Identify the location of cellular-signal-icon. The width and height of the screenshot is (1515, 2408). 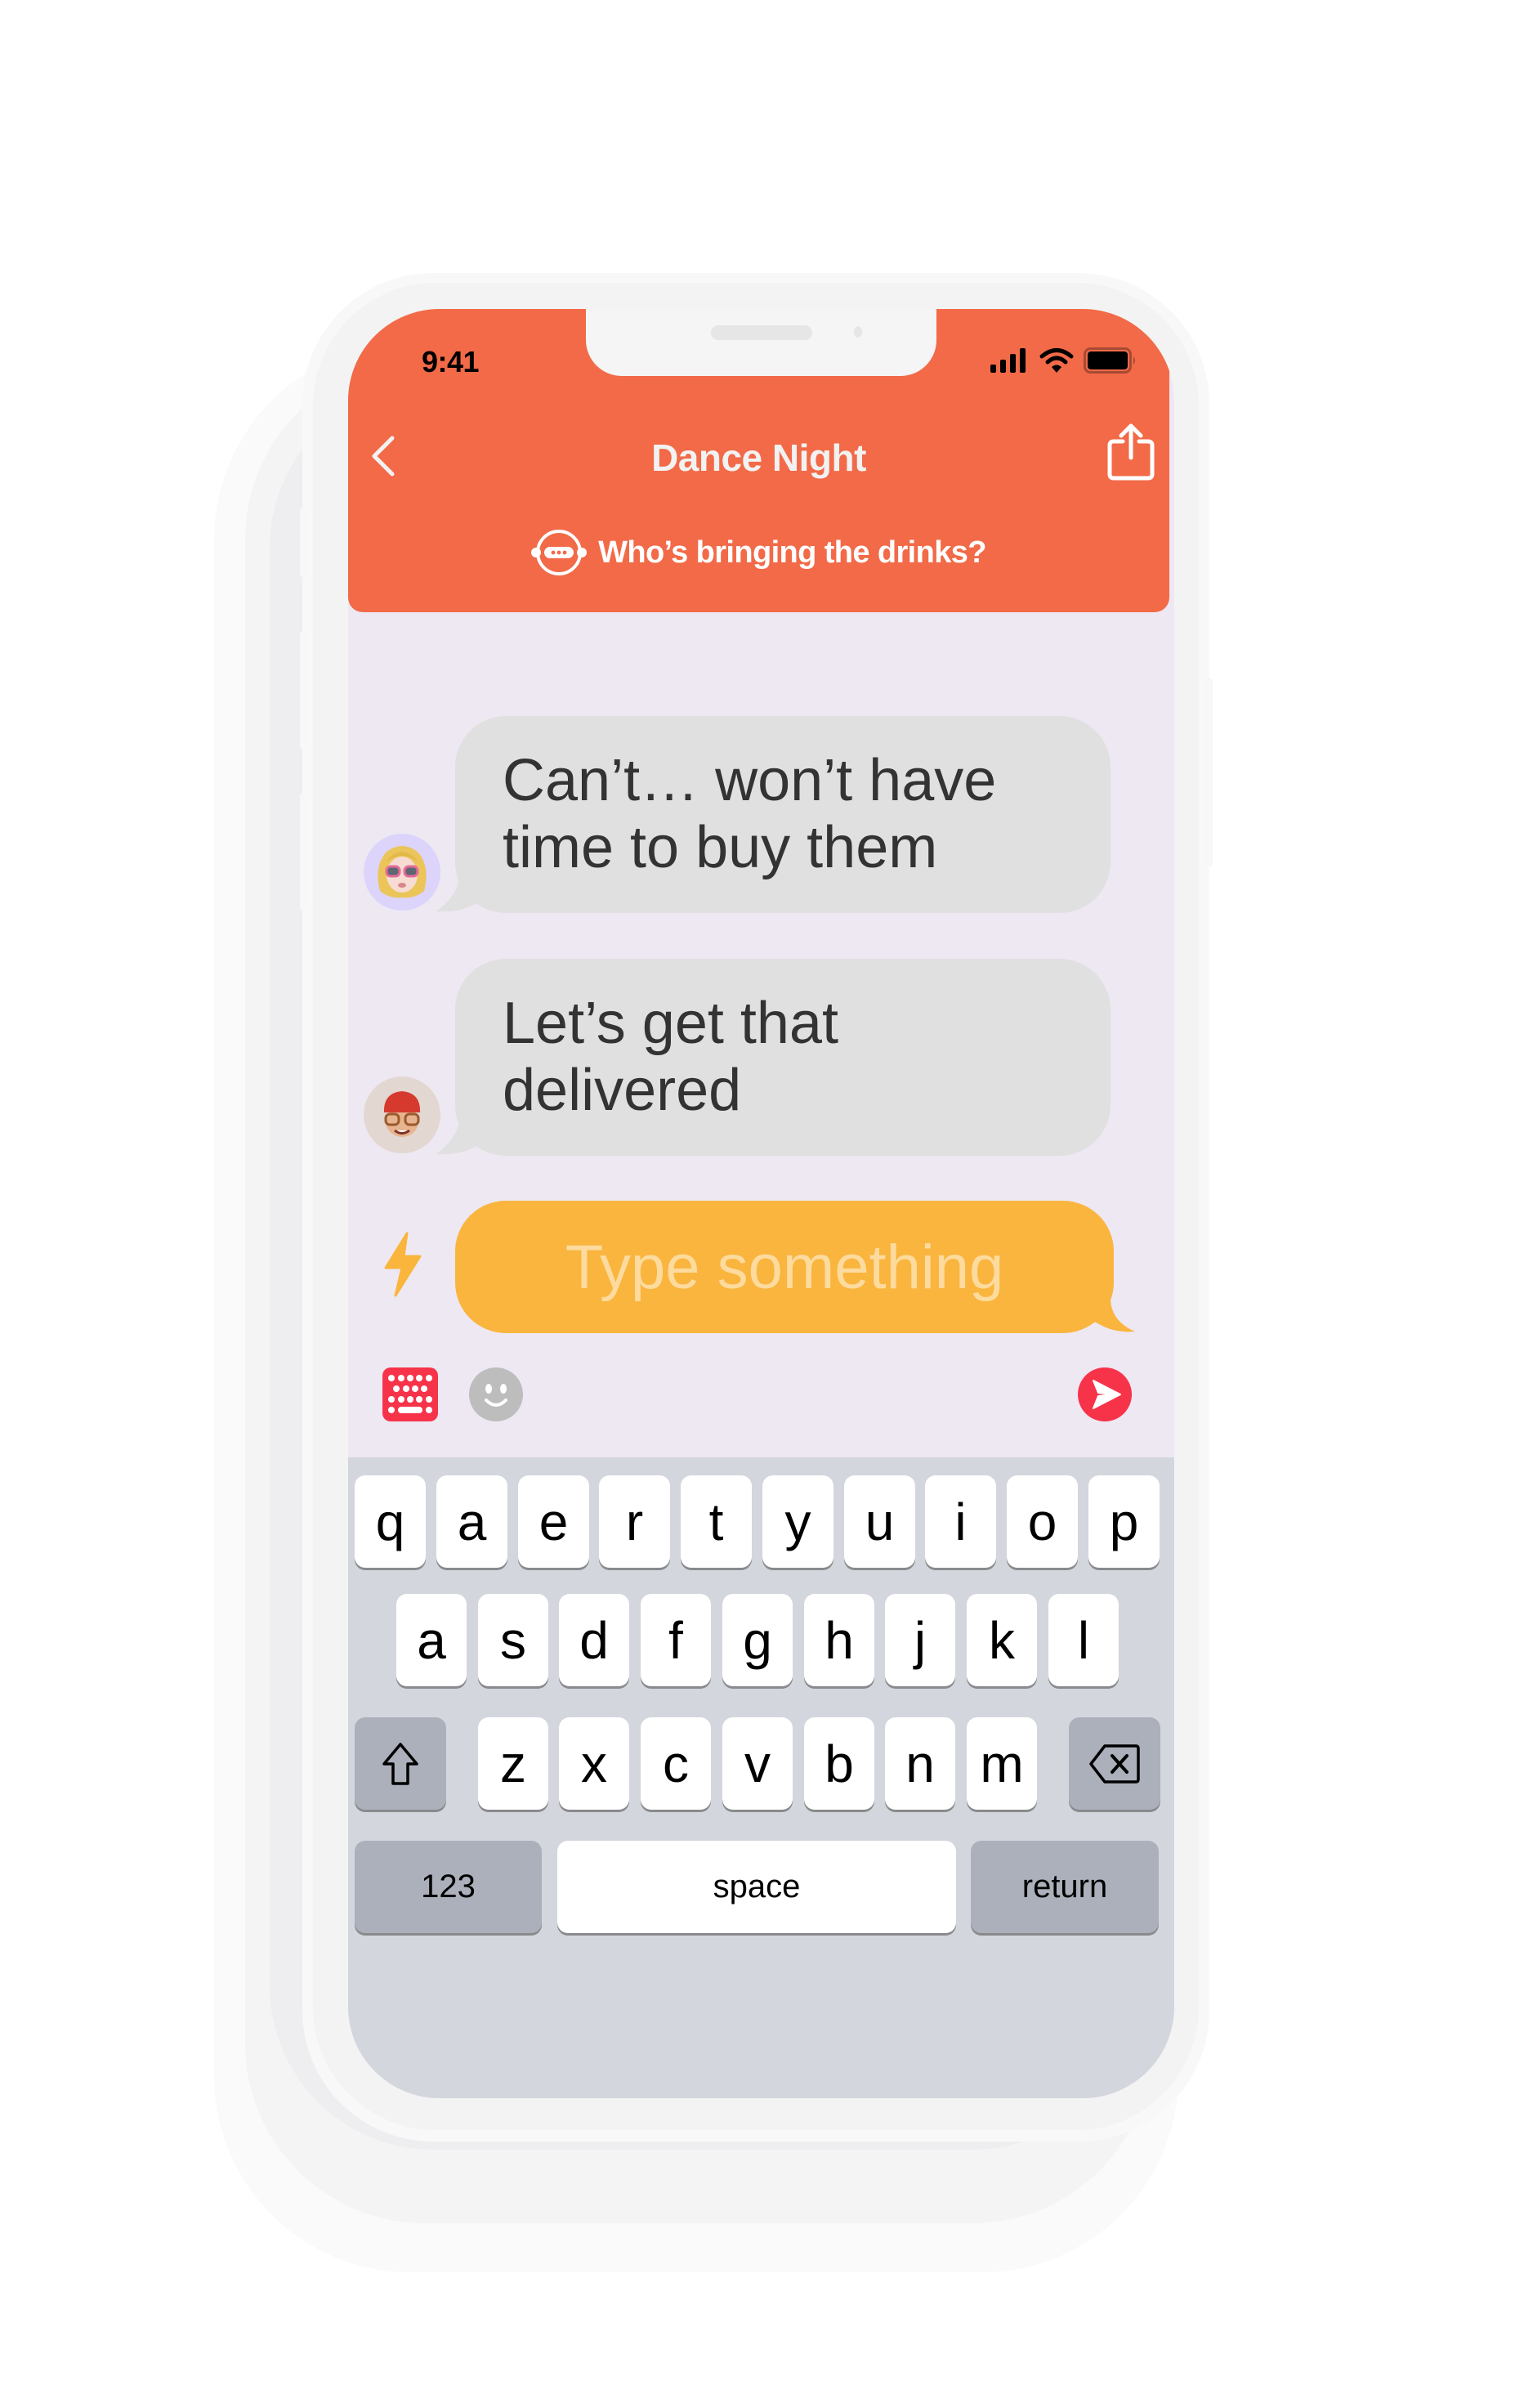
(1008, 360).